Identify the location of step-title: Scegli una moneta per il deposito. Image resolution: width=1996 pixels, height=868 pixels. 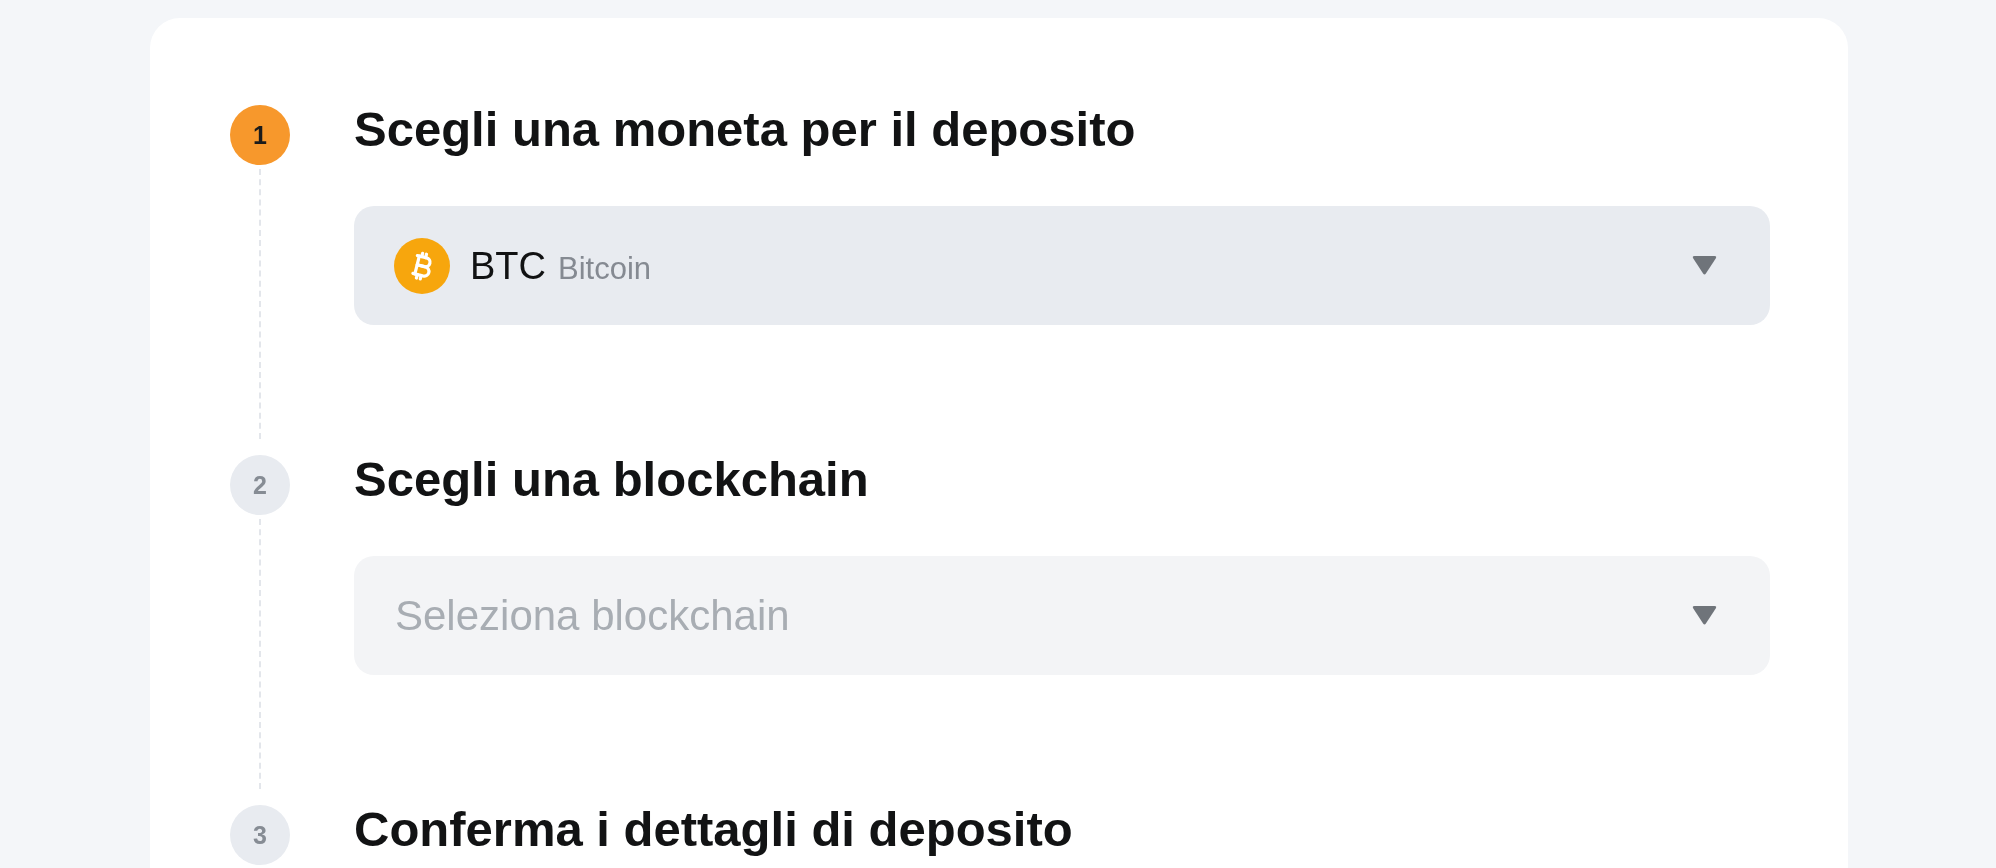
(745, 129).